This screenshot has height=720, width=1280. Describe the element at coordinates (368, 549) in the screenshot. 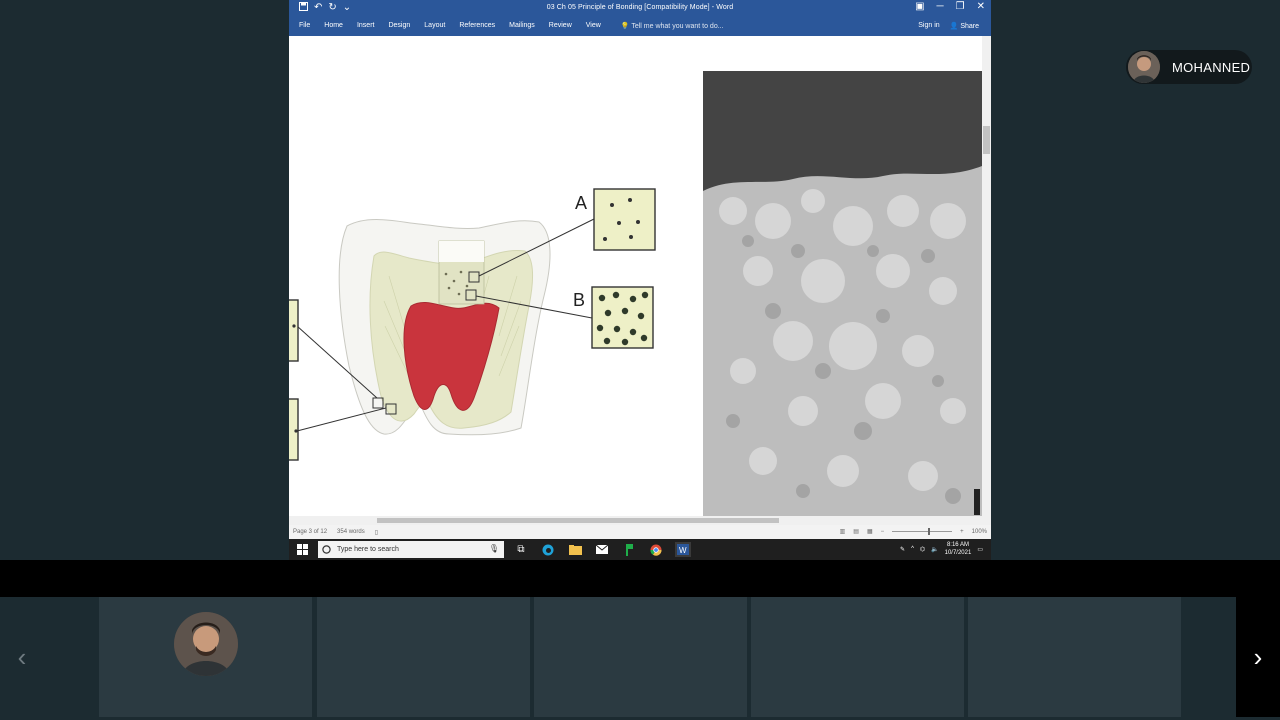

I see `taskbar-search-placeholder: Type here to search` at that location.